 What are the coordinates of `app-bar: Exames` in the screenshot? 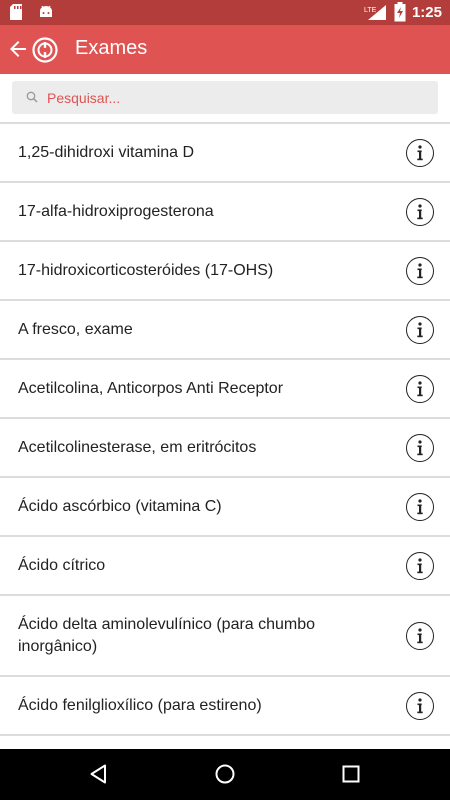 It's located at (225, 49).